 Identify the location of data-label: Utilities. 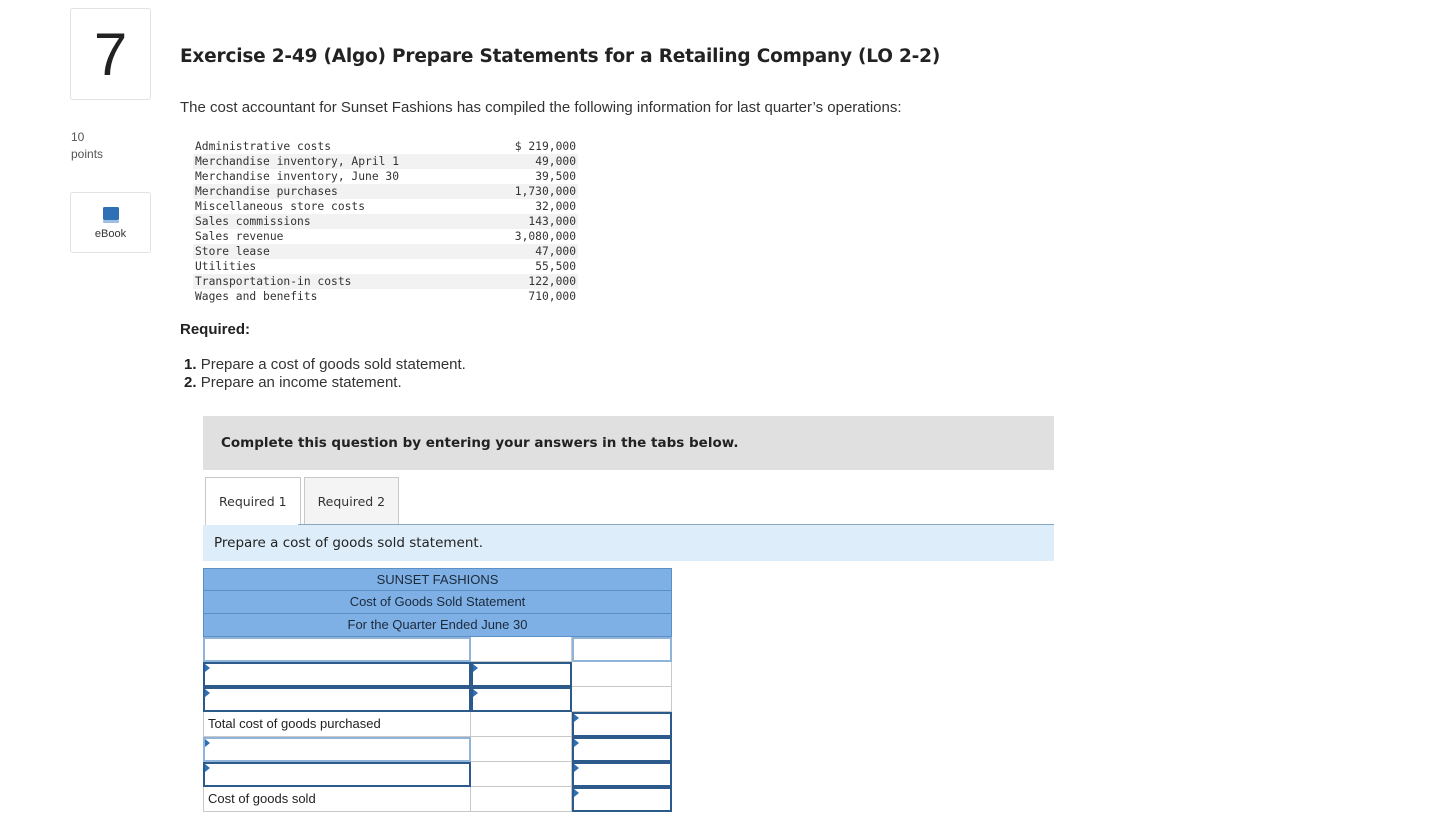
(226, 266).